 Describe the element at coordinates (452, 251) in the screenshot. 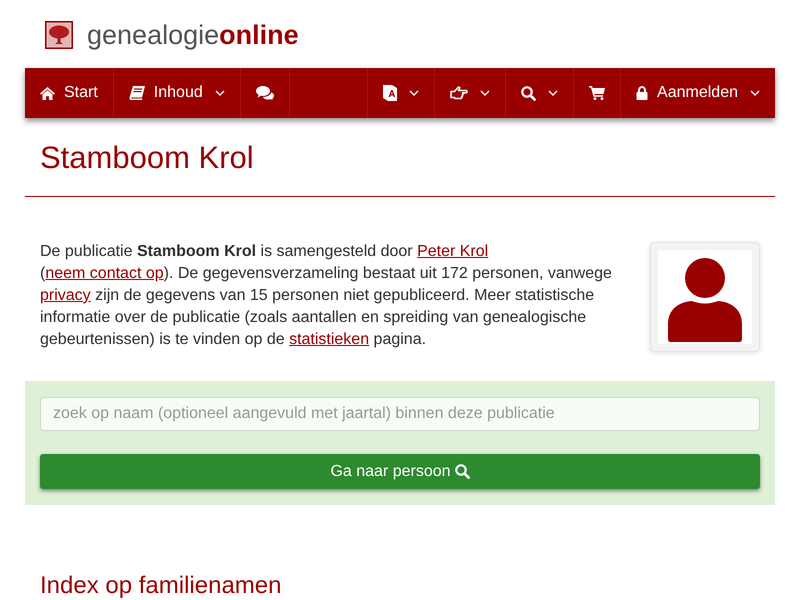

I see `text-link: Peter Krol` at that location.